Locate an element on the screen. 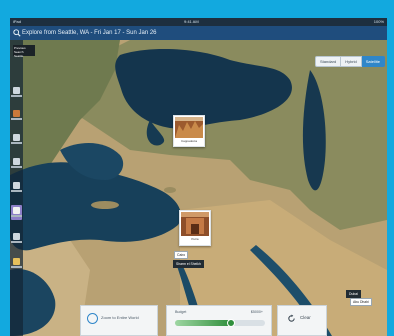 Image resolution: width=394 pixels, height=336 pixels. beach-icon is located at coordinates (16, 210).